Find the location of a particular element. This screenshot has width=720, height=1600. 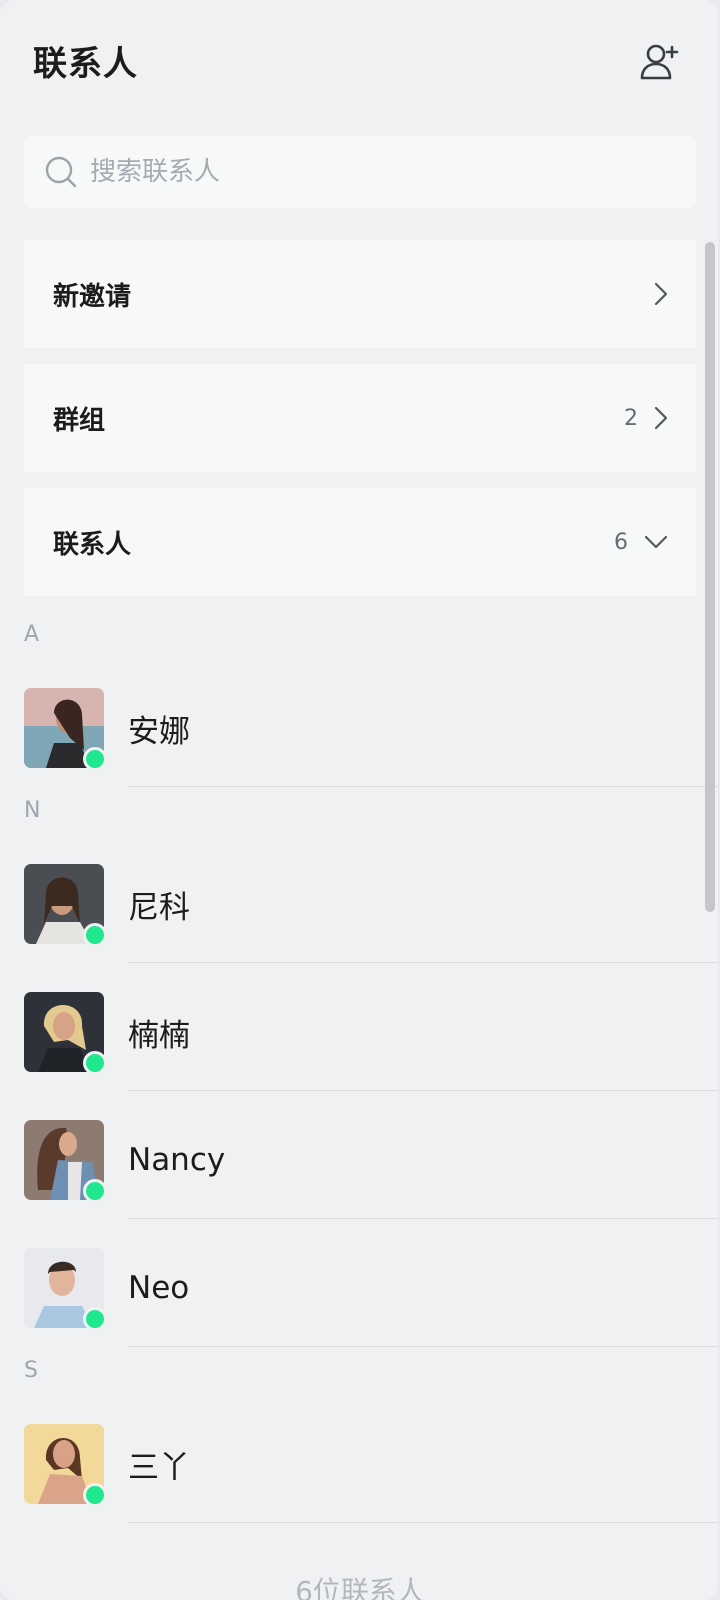

groups-row: 群组 2 is located at coordinates (360, 418).